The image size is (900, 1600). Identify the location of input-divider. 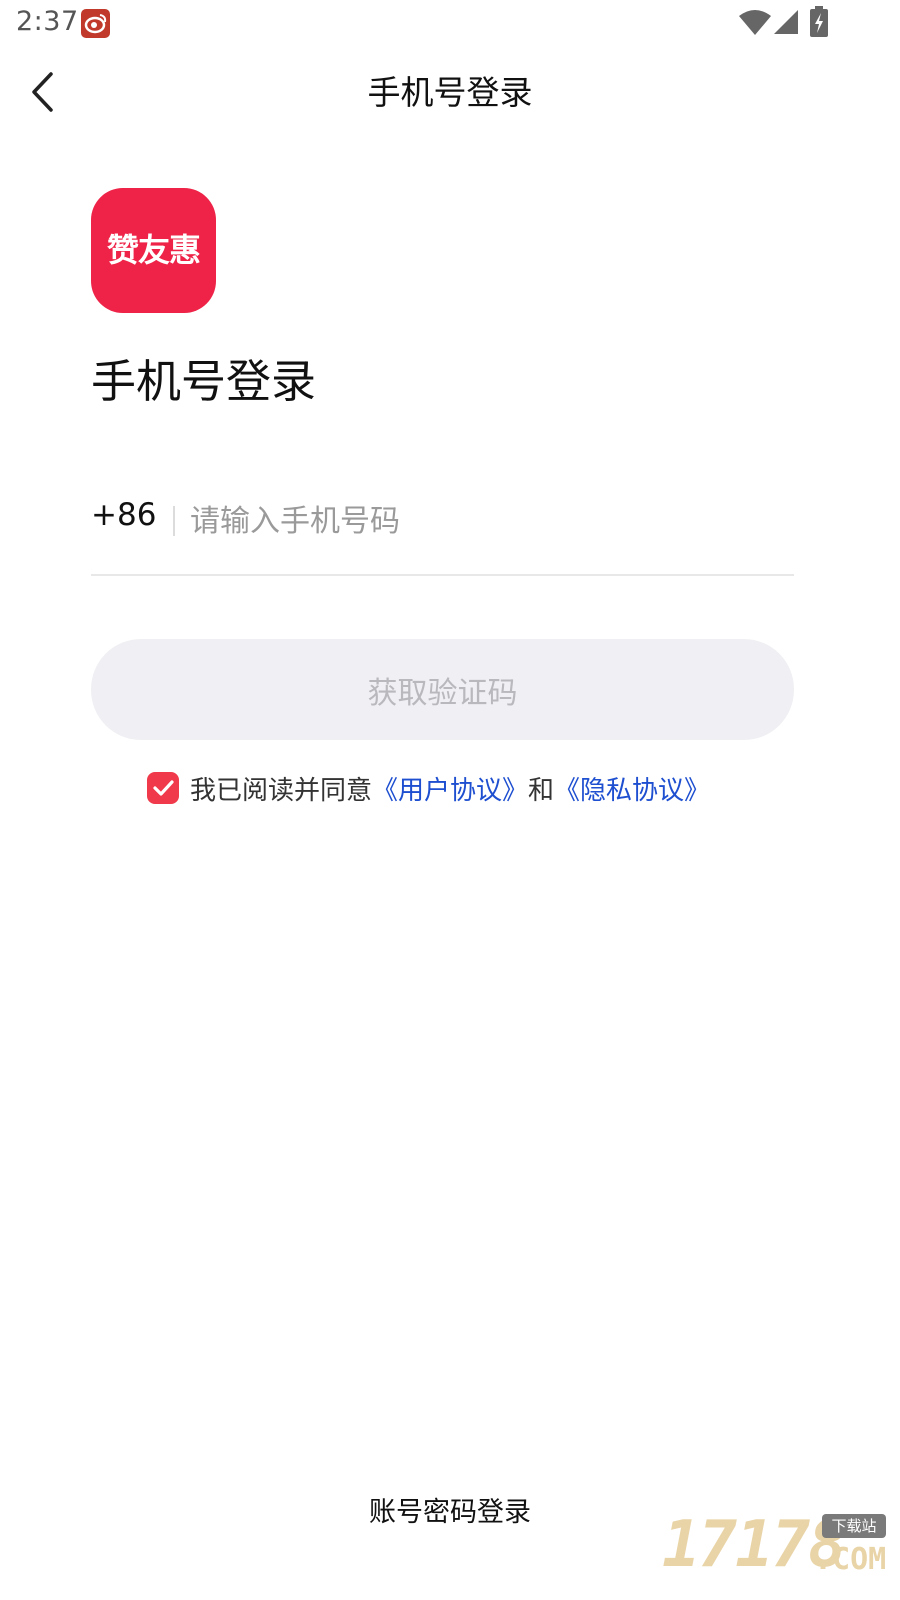
(174, 521).